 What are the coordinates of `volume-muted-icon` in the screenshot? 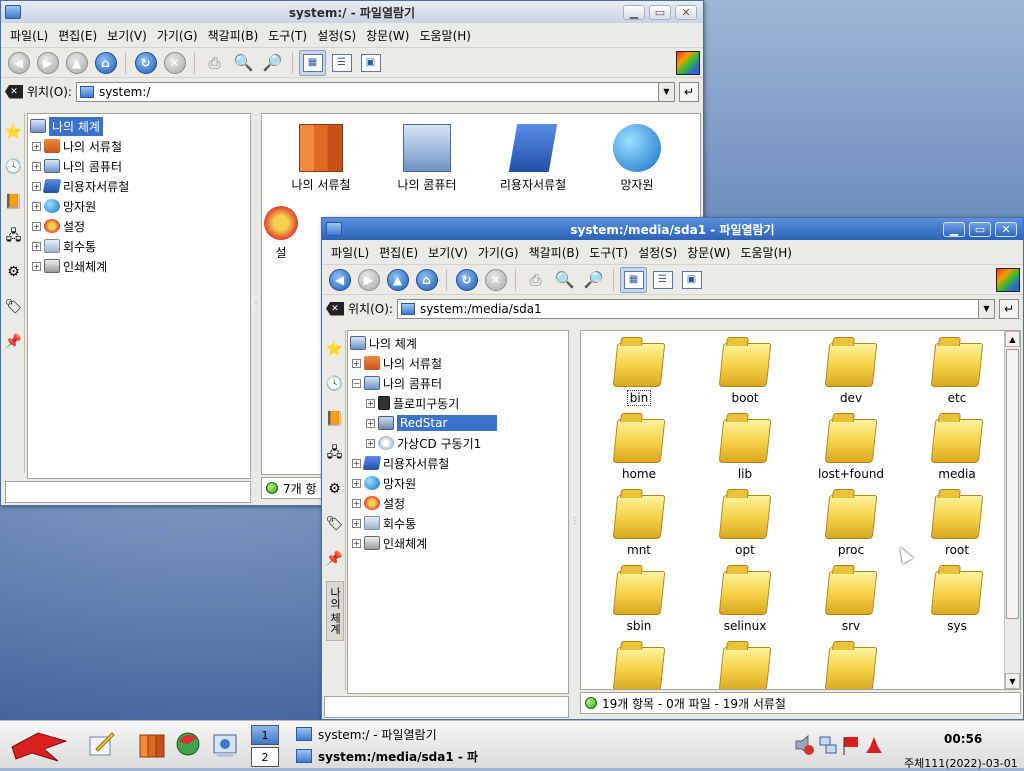 It's located at (804, 745).